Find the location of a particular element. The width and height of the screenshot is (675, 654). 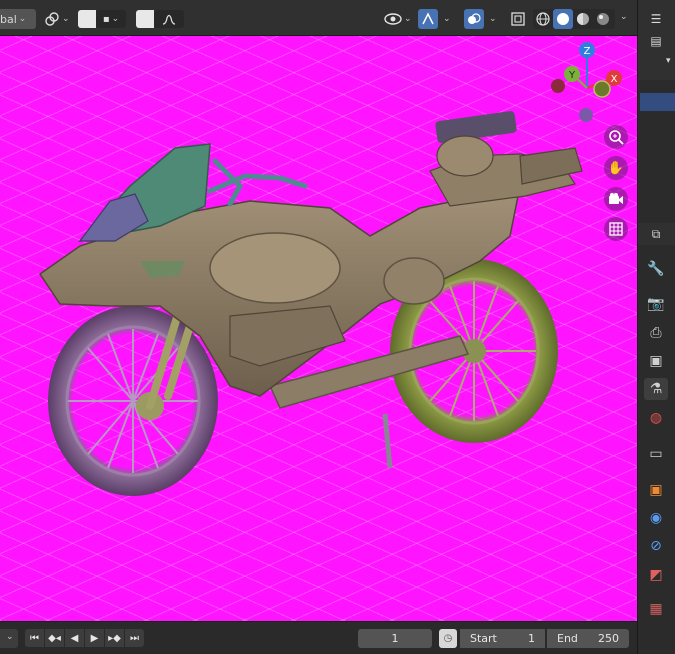

xray-toggle is located at coordinates (519, 19).